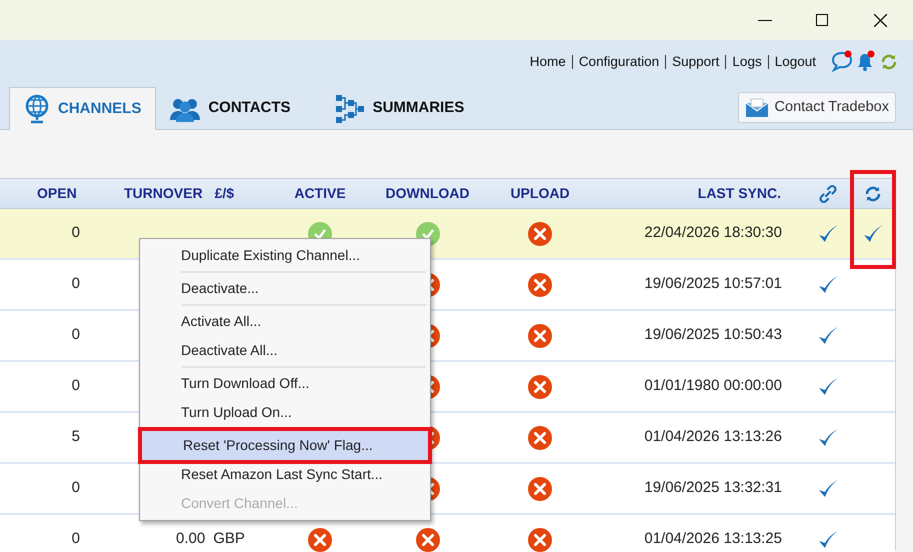 This screenshot has height=552, width=913. What do you see at coordinates (713, 437) in the screenshot?
I see `table-cell-text: 01/04/2026 13:13:26` at bounding box center [713, 437].